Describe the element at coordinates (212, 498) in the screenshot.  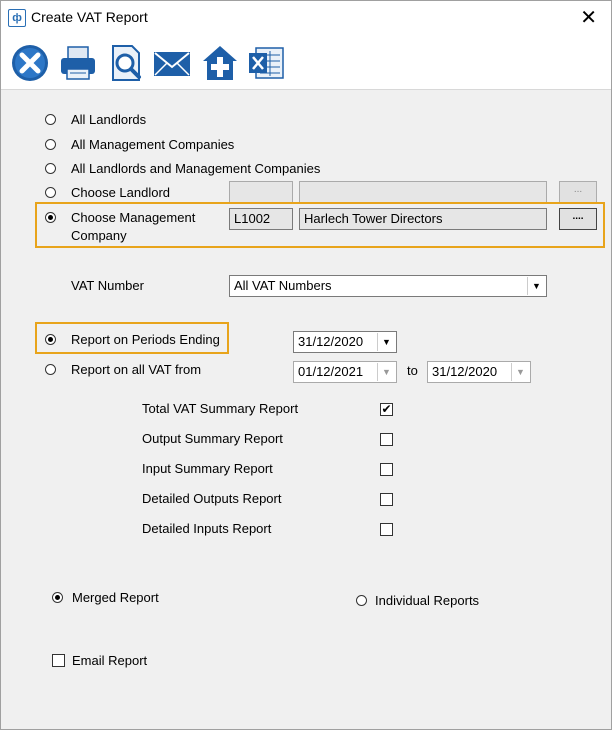
I see `report-type-label: Detailed Outputs Report` at that location.